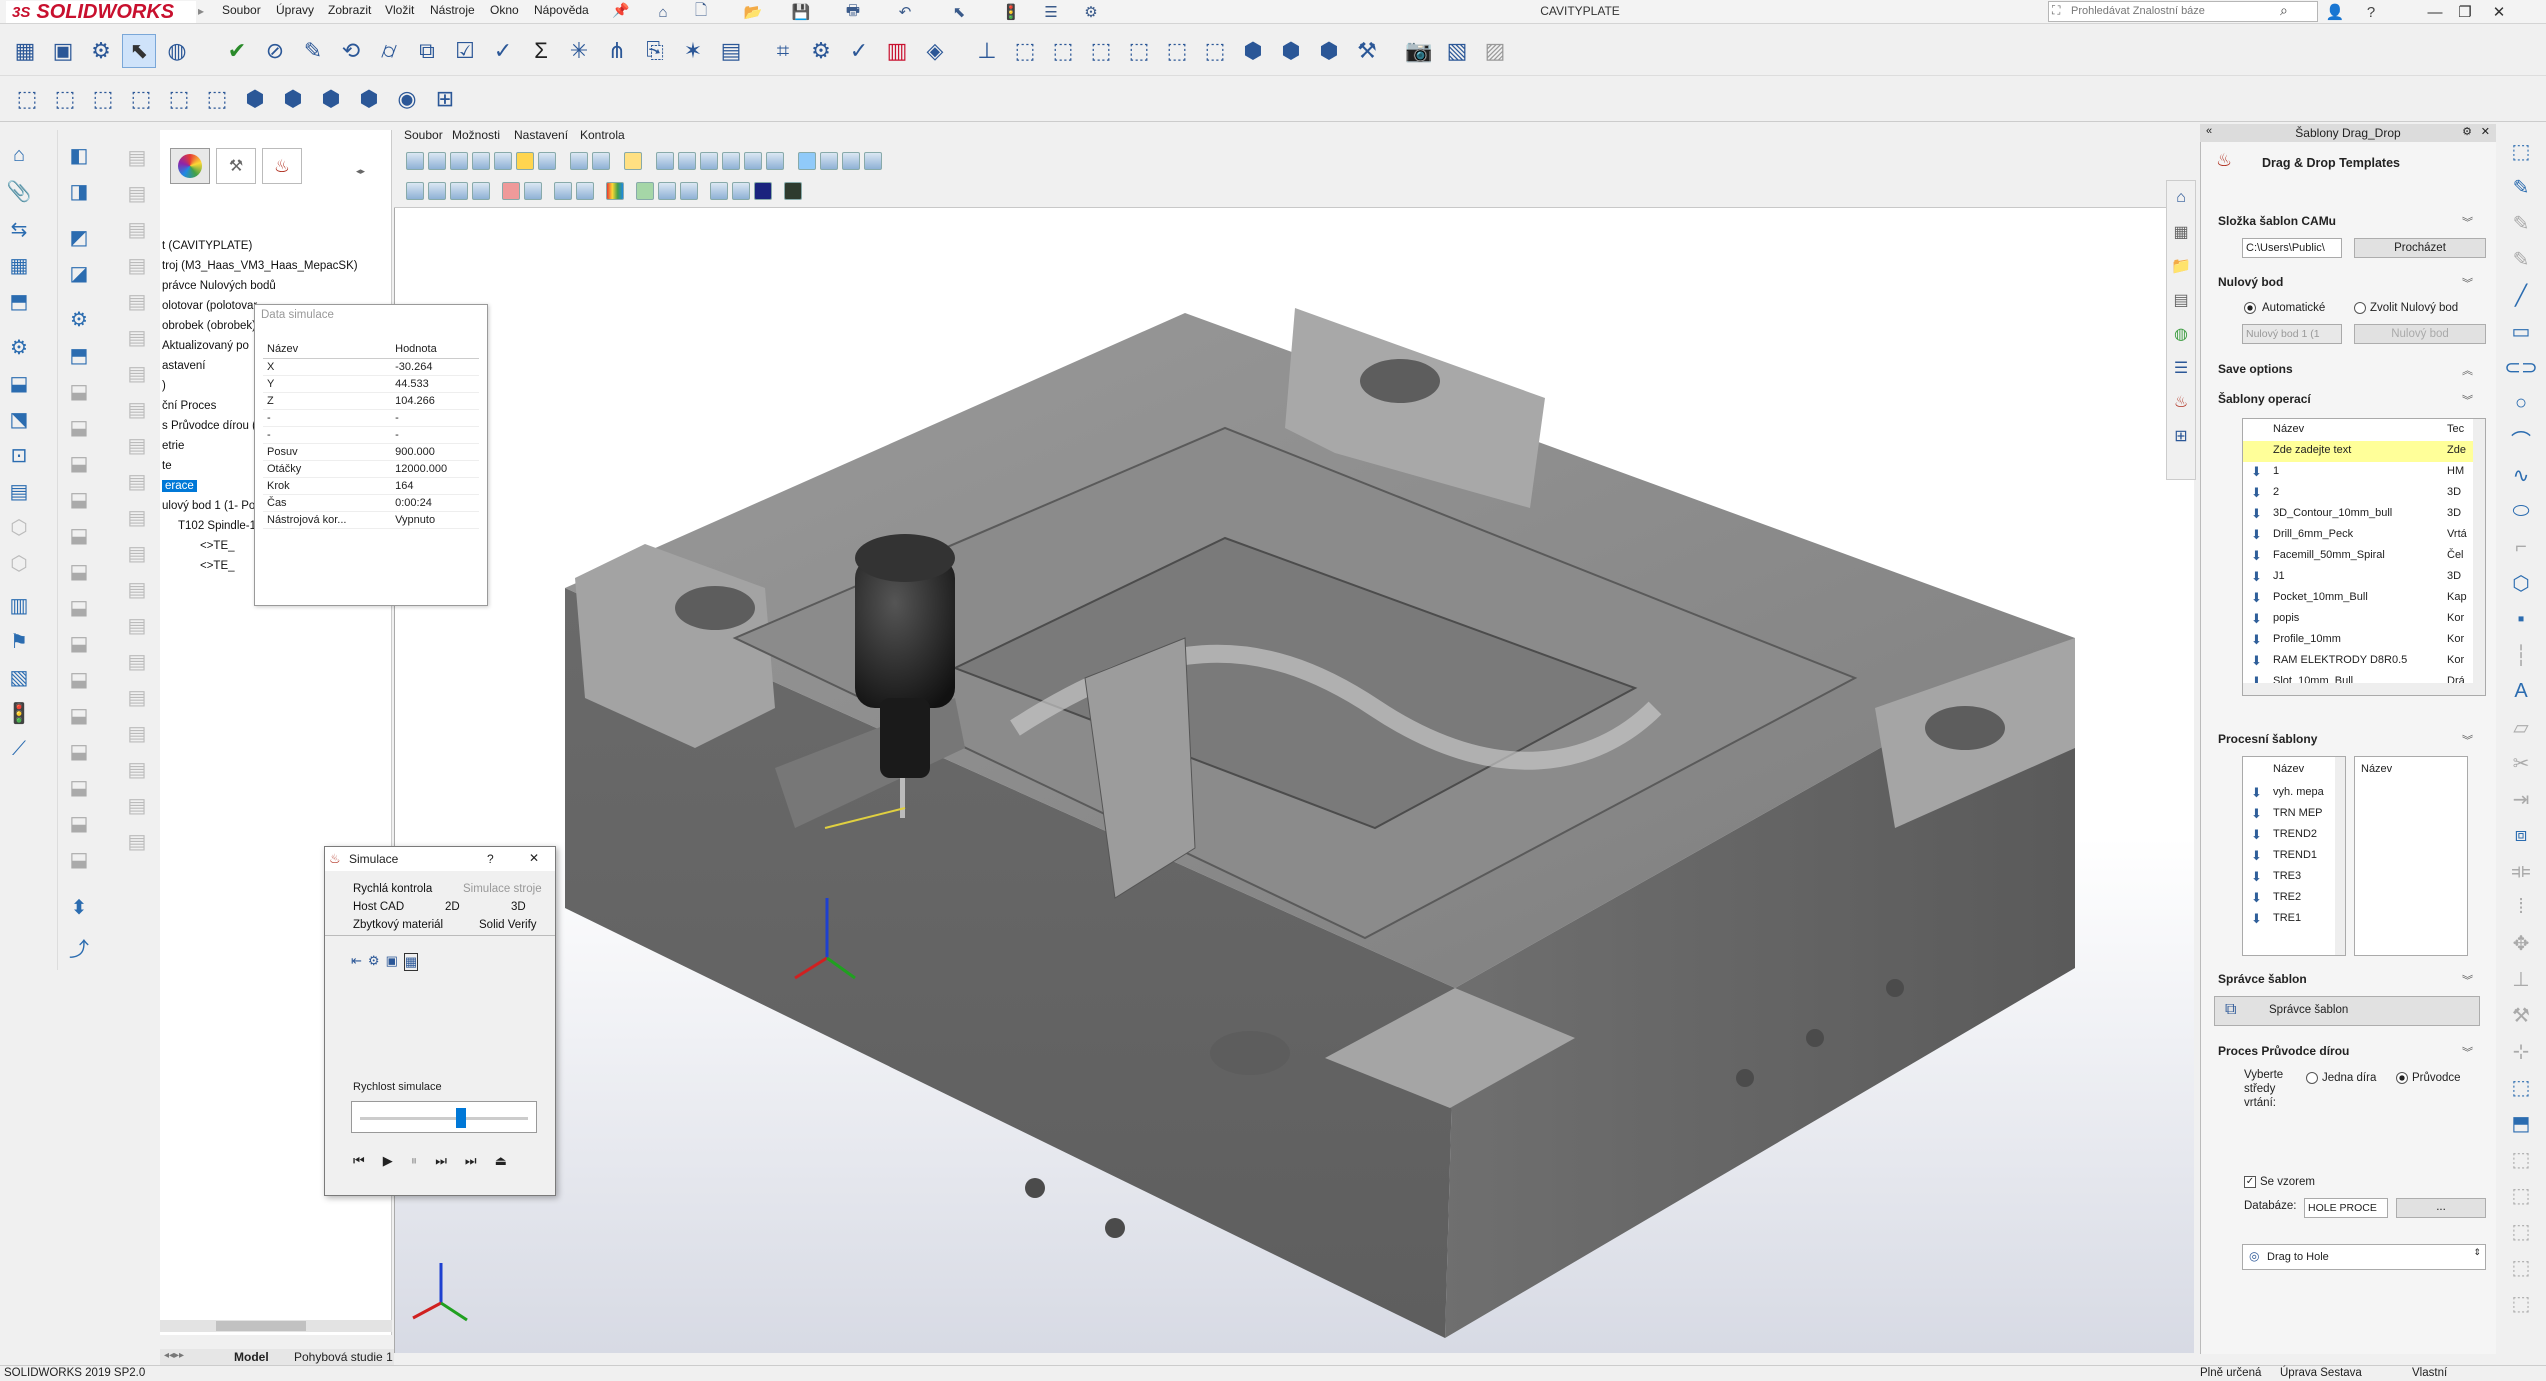 Image resolution: width=2546 pixels, height=1381 pixels. Describe the element at coordinates (137, 661) in the screenshot. I see `strip3-15-icon: ▤` at that location.